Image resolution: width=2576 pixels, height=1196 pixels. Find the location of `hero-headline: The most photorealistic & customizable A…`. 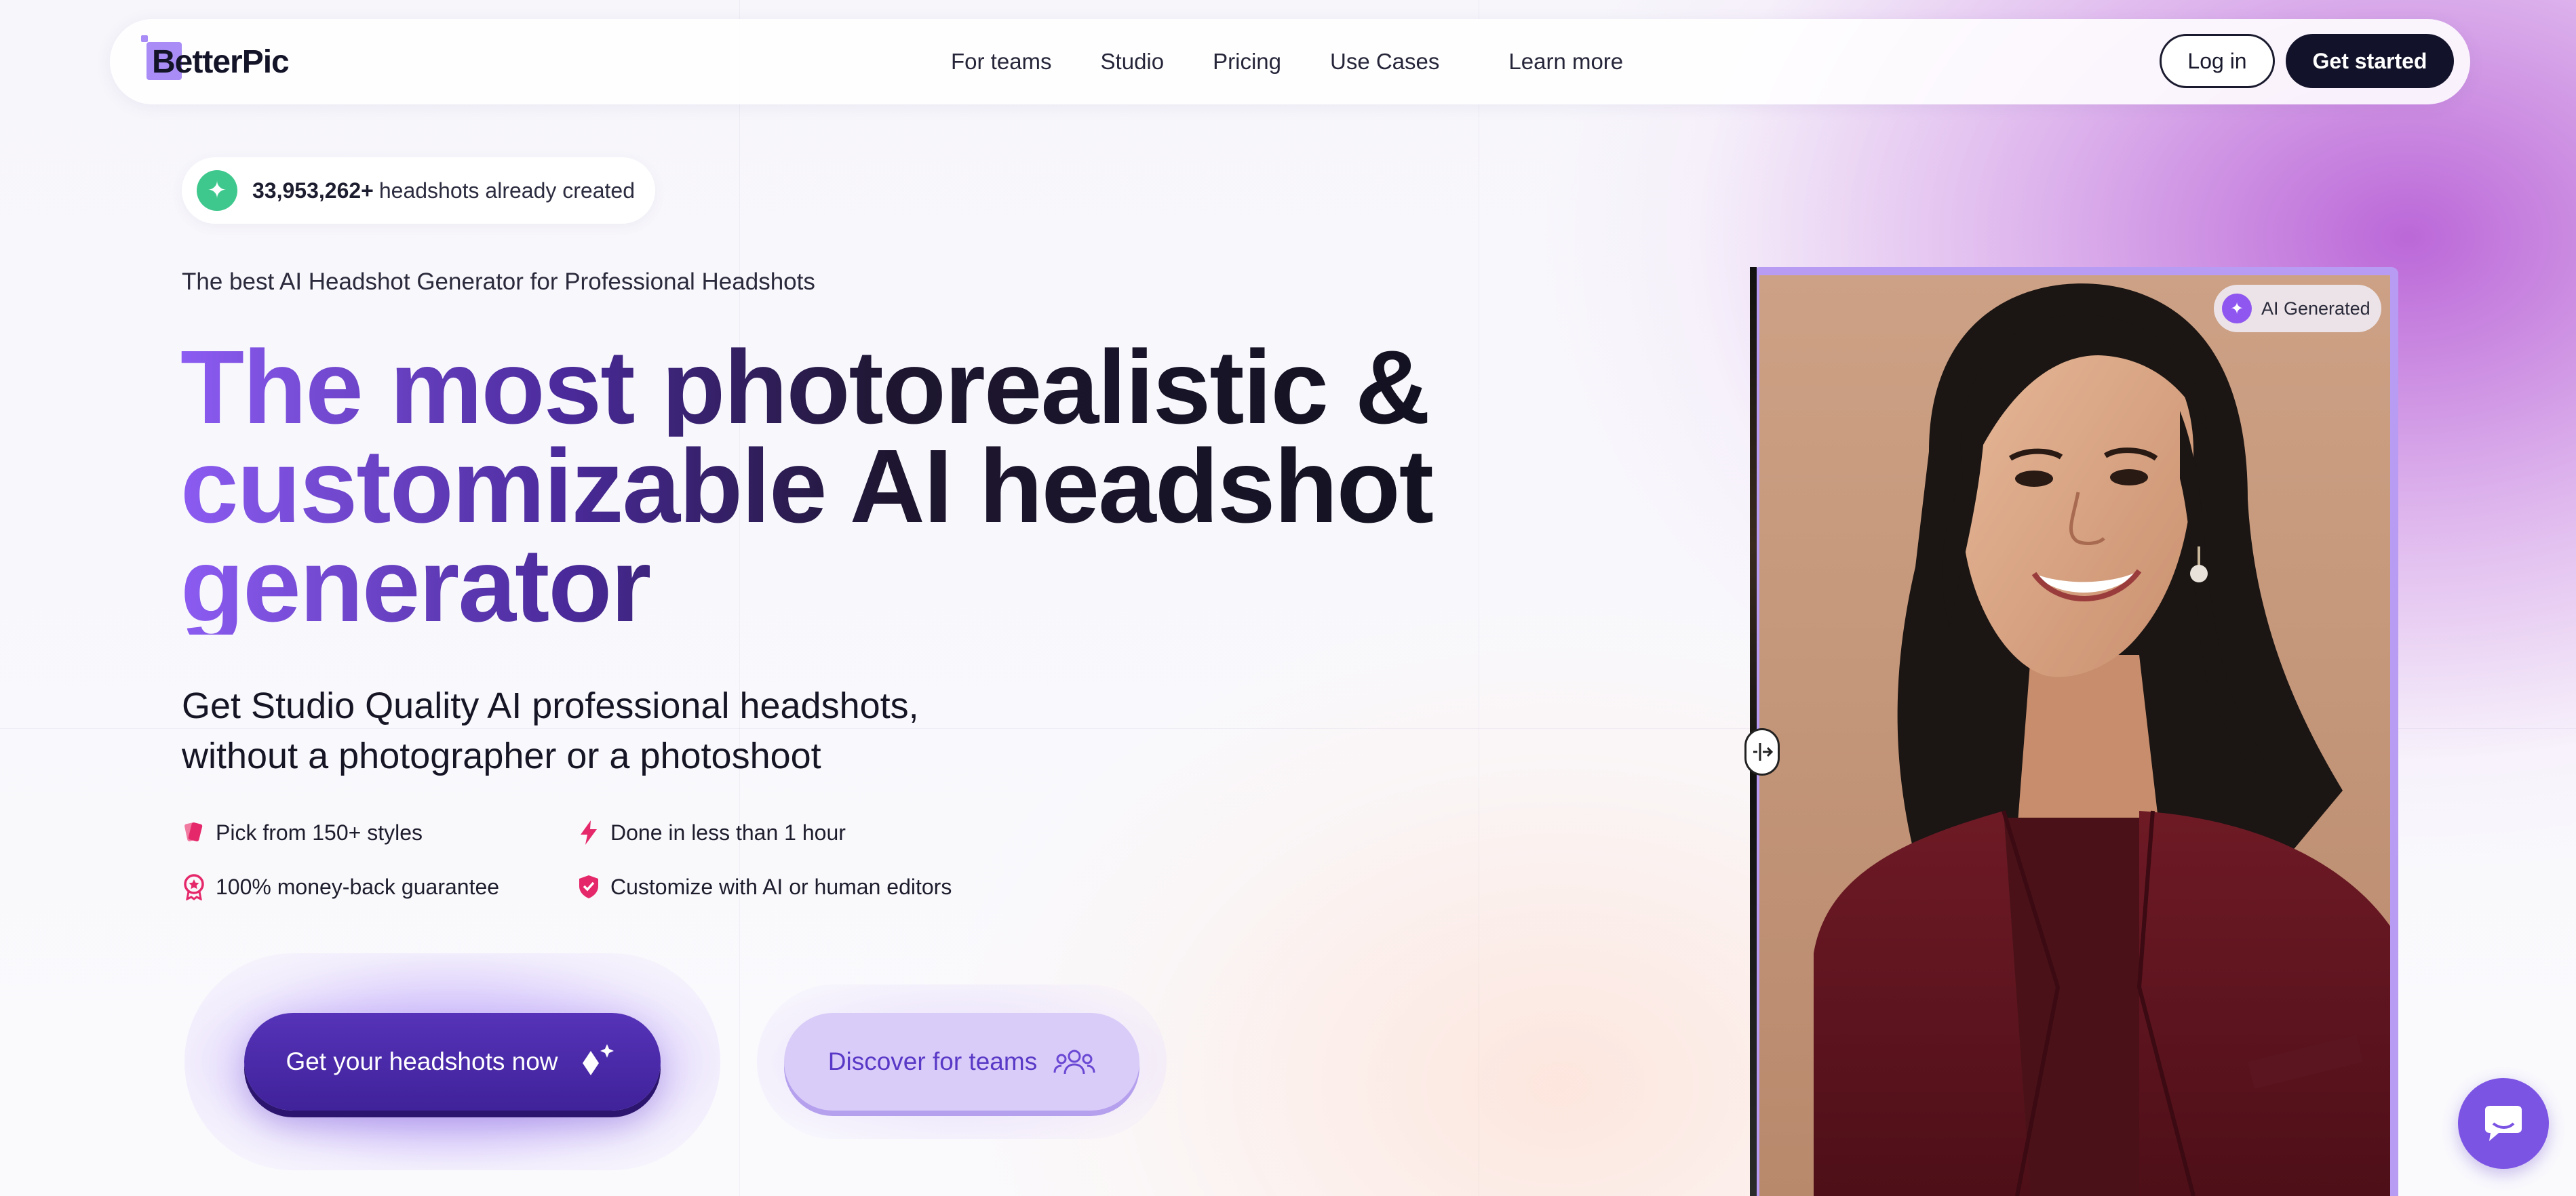

hero-headline: The most photorealistic & customizable A… is located at coordinates (824, 486).